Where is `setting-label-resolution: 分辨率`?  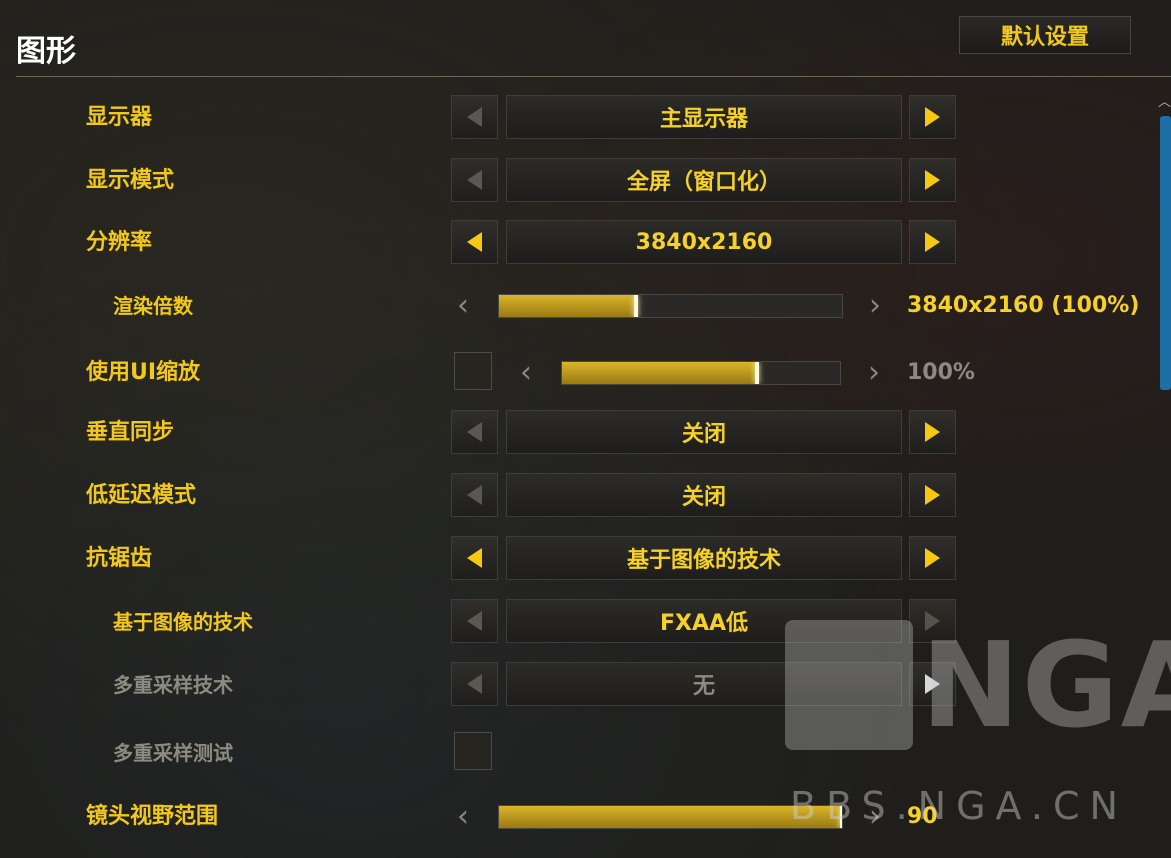 setting-label-resolution: 分辨率 is located at coordinates (119, 242).